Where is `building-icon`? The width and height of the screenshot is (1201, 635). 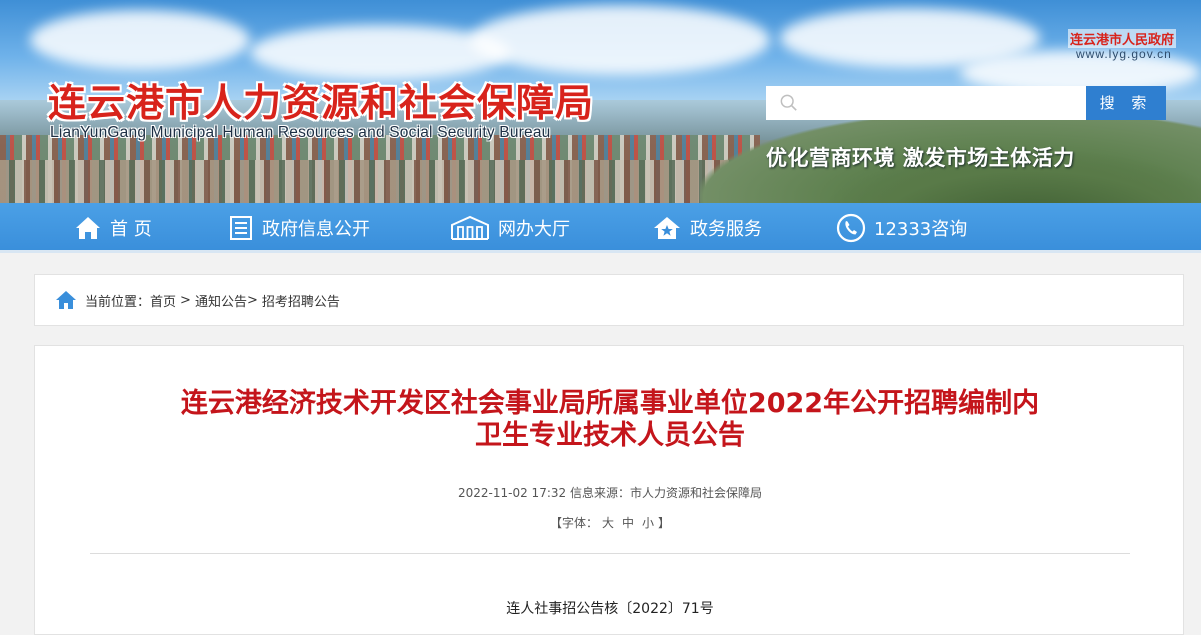 building-icon is located at coordinates (470, 227).